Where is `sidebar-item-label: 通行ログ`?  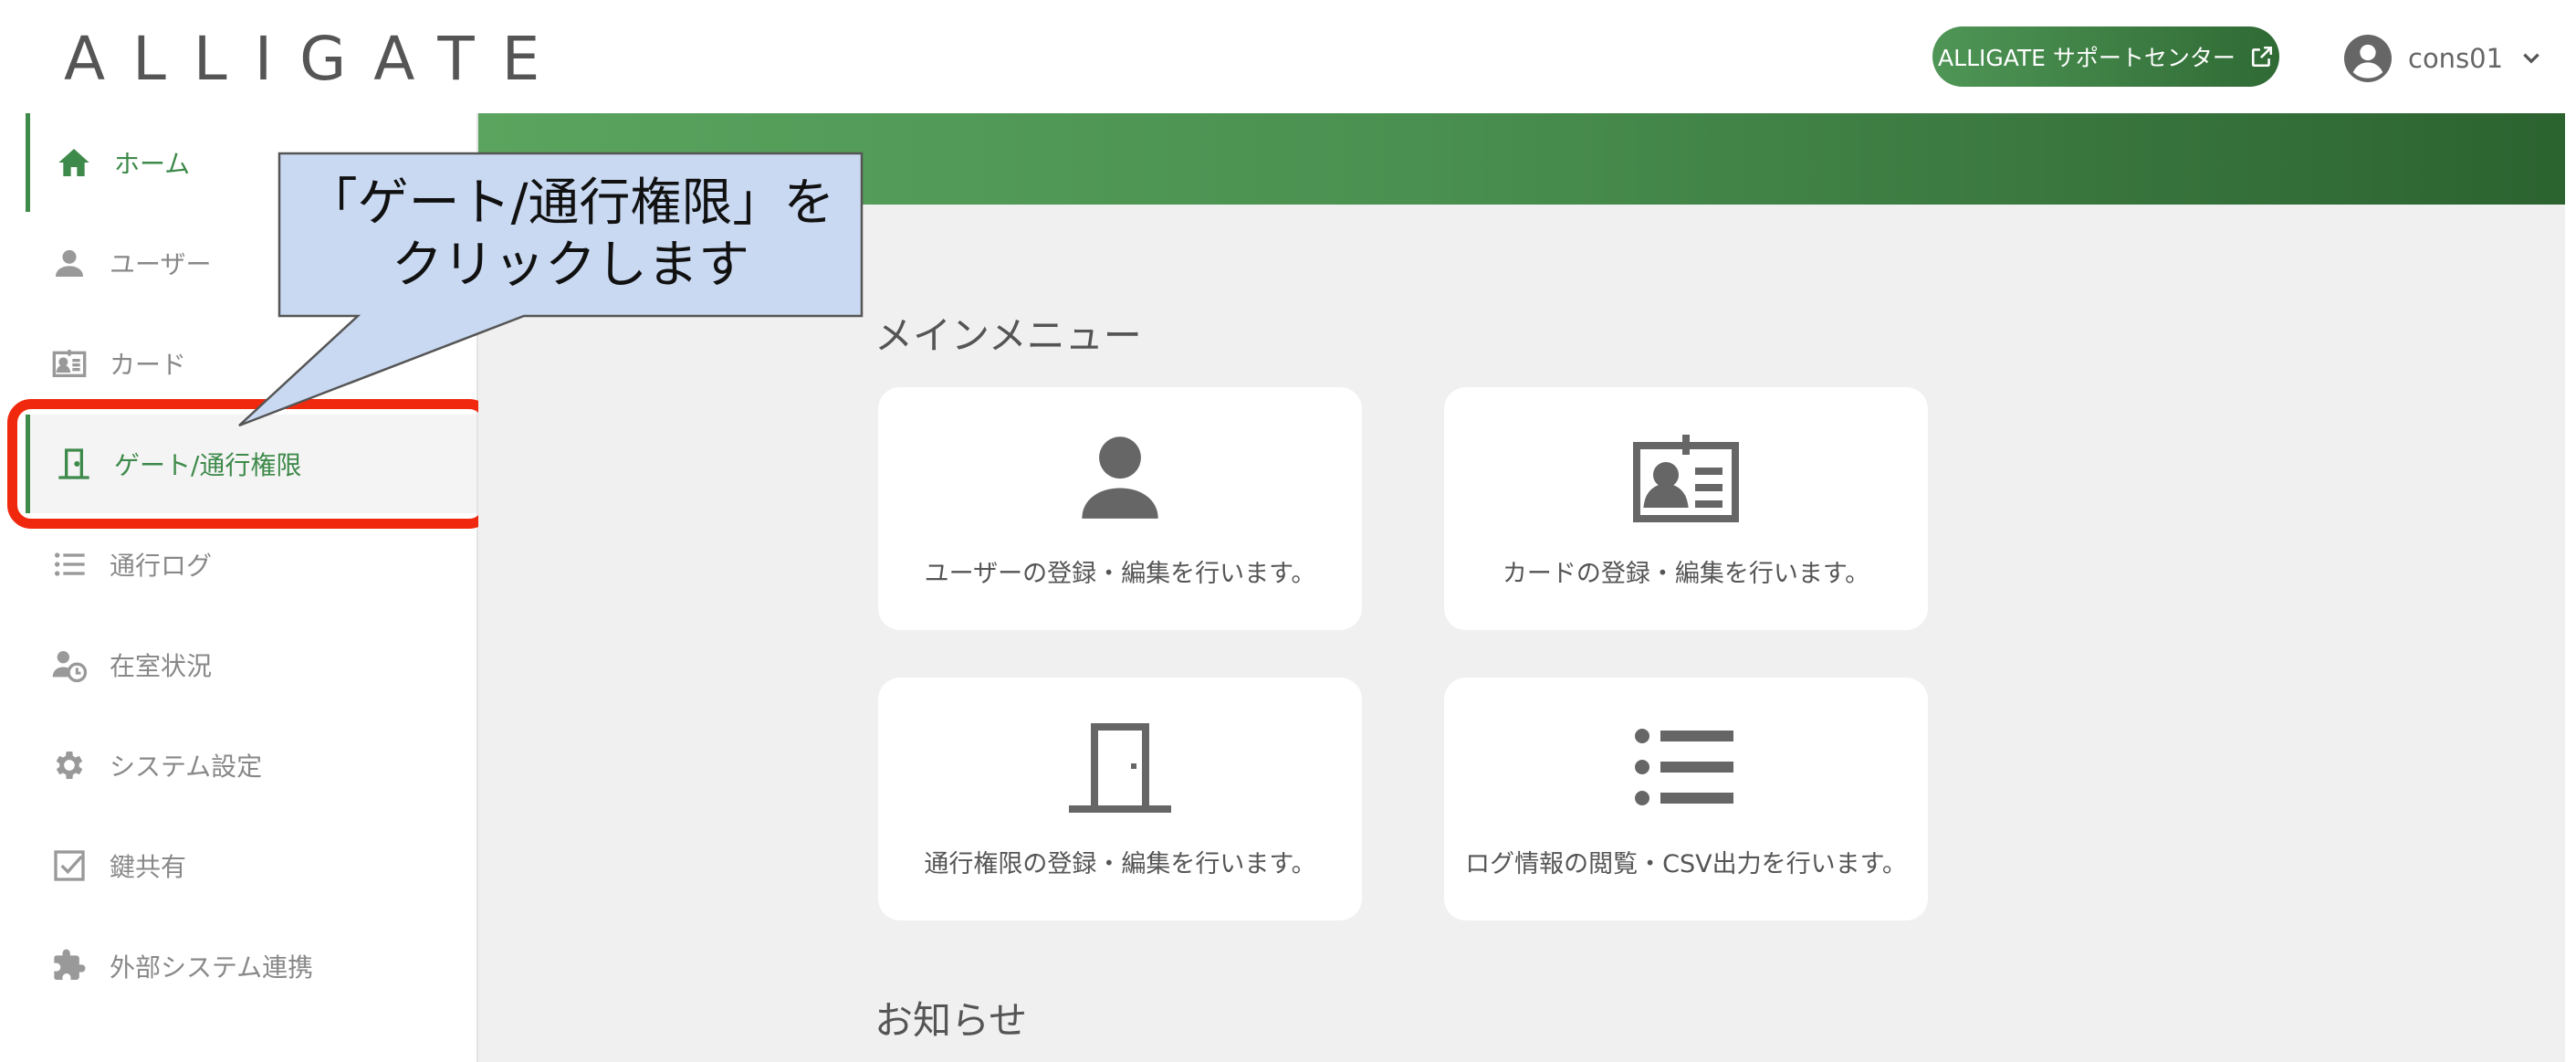
sidebar-item-label: 通行ログ is located at coordinates (162, 566).